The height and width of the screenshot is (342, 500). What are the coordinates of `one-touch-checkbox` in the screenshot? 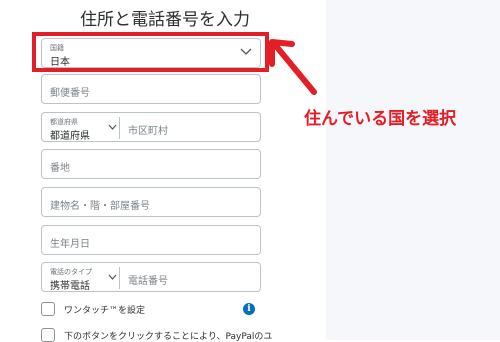 It's located at (48, 309).